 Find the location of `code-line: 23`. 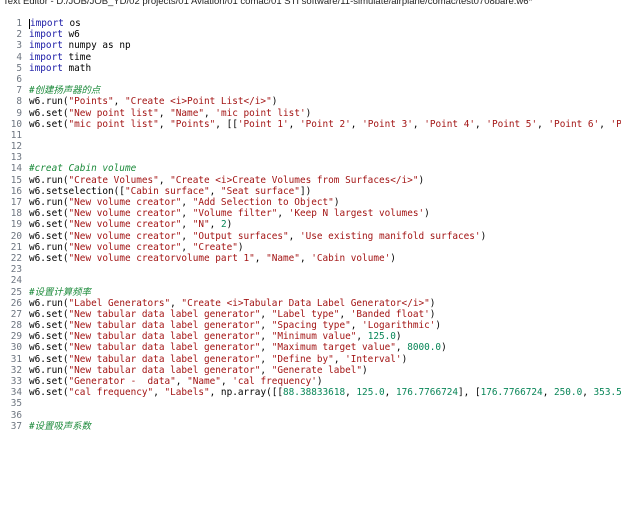

code-line: 23 is located at coordinates (310, 269).